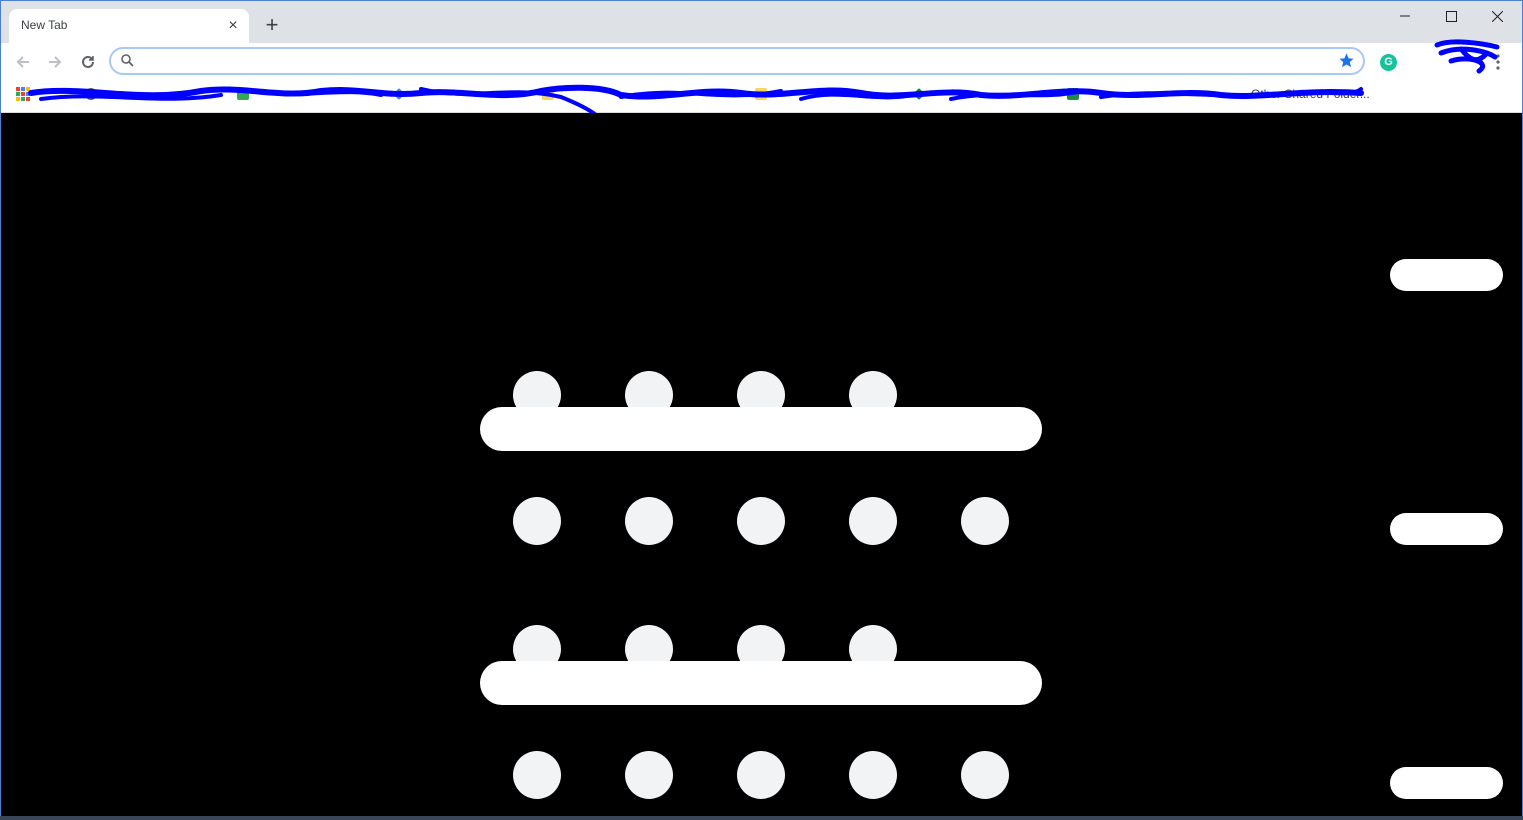 The image size is (1523, 820). I want to click on toolbar: G, so click(761, 62).